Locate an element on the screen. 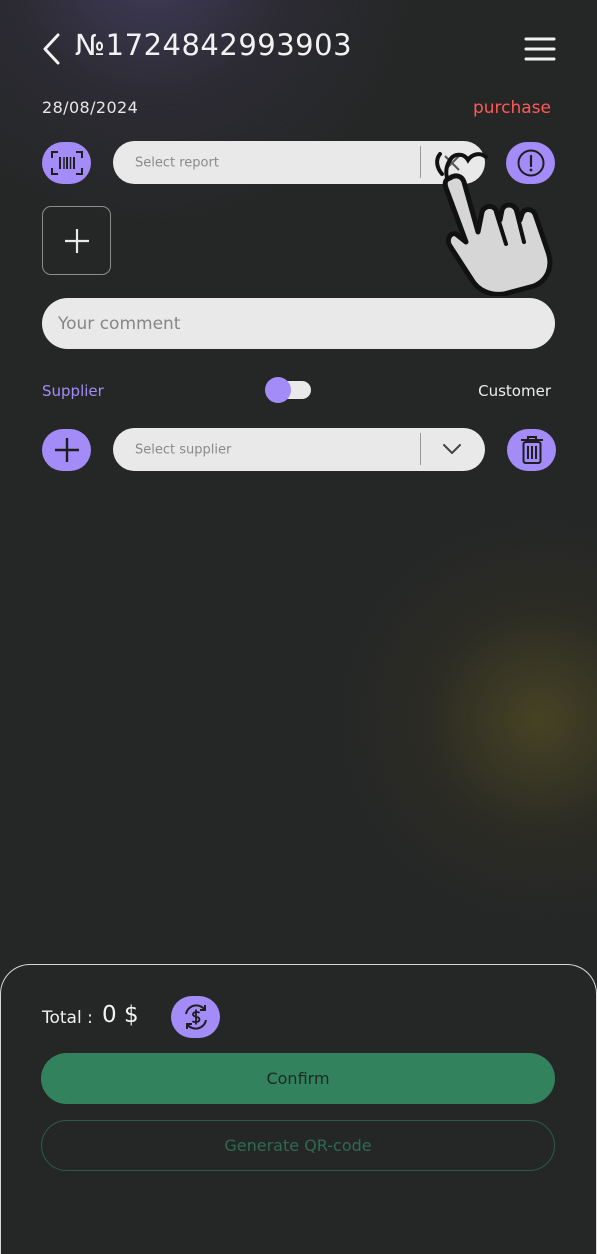 Image resolution: width=597 pixels, height=1254 pixels. hand-pointer-icon is located at coordinates (494, 224).